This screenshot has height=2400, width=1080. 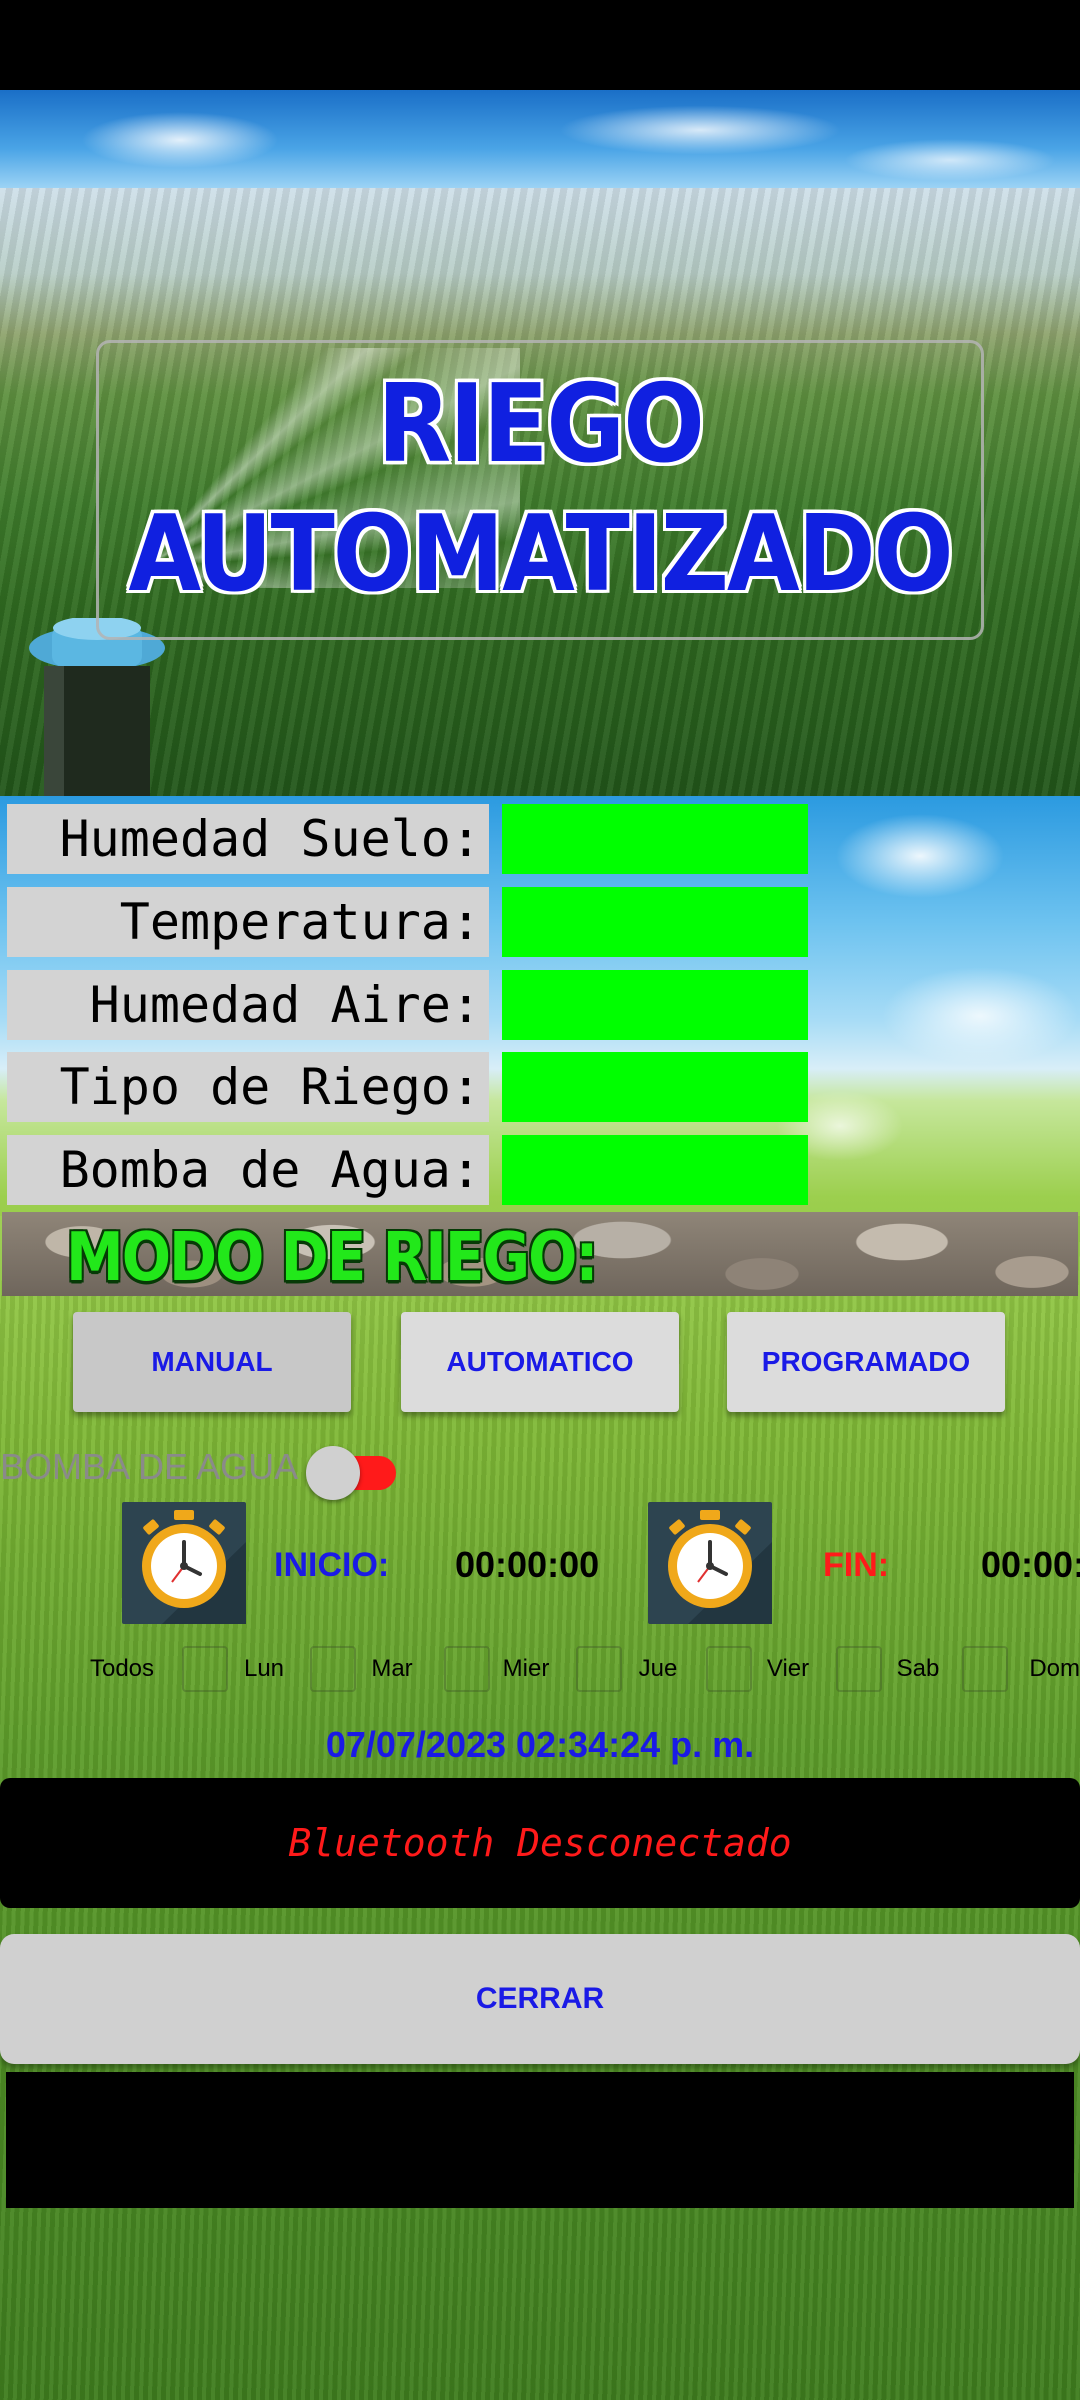 I want to click on pump-switch, so click(x=351, y=1472).